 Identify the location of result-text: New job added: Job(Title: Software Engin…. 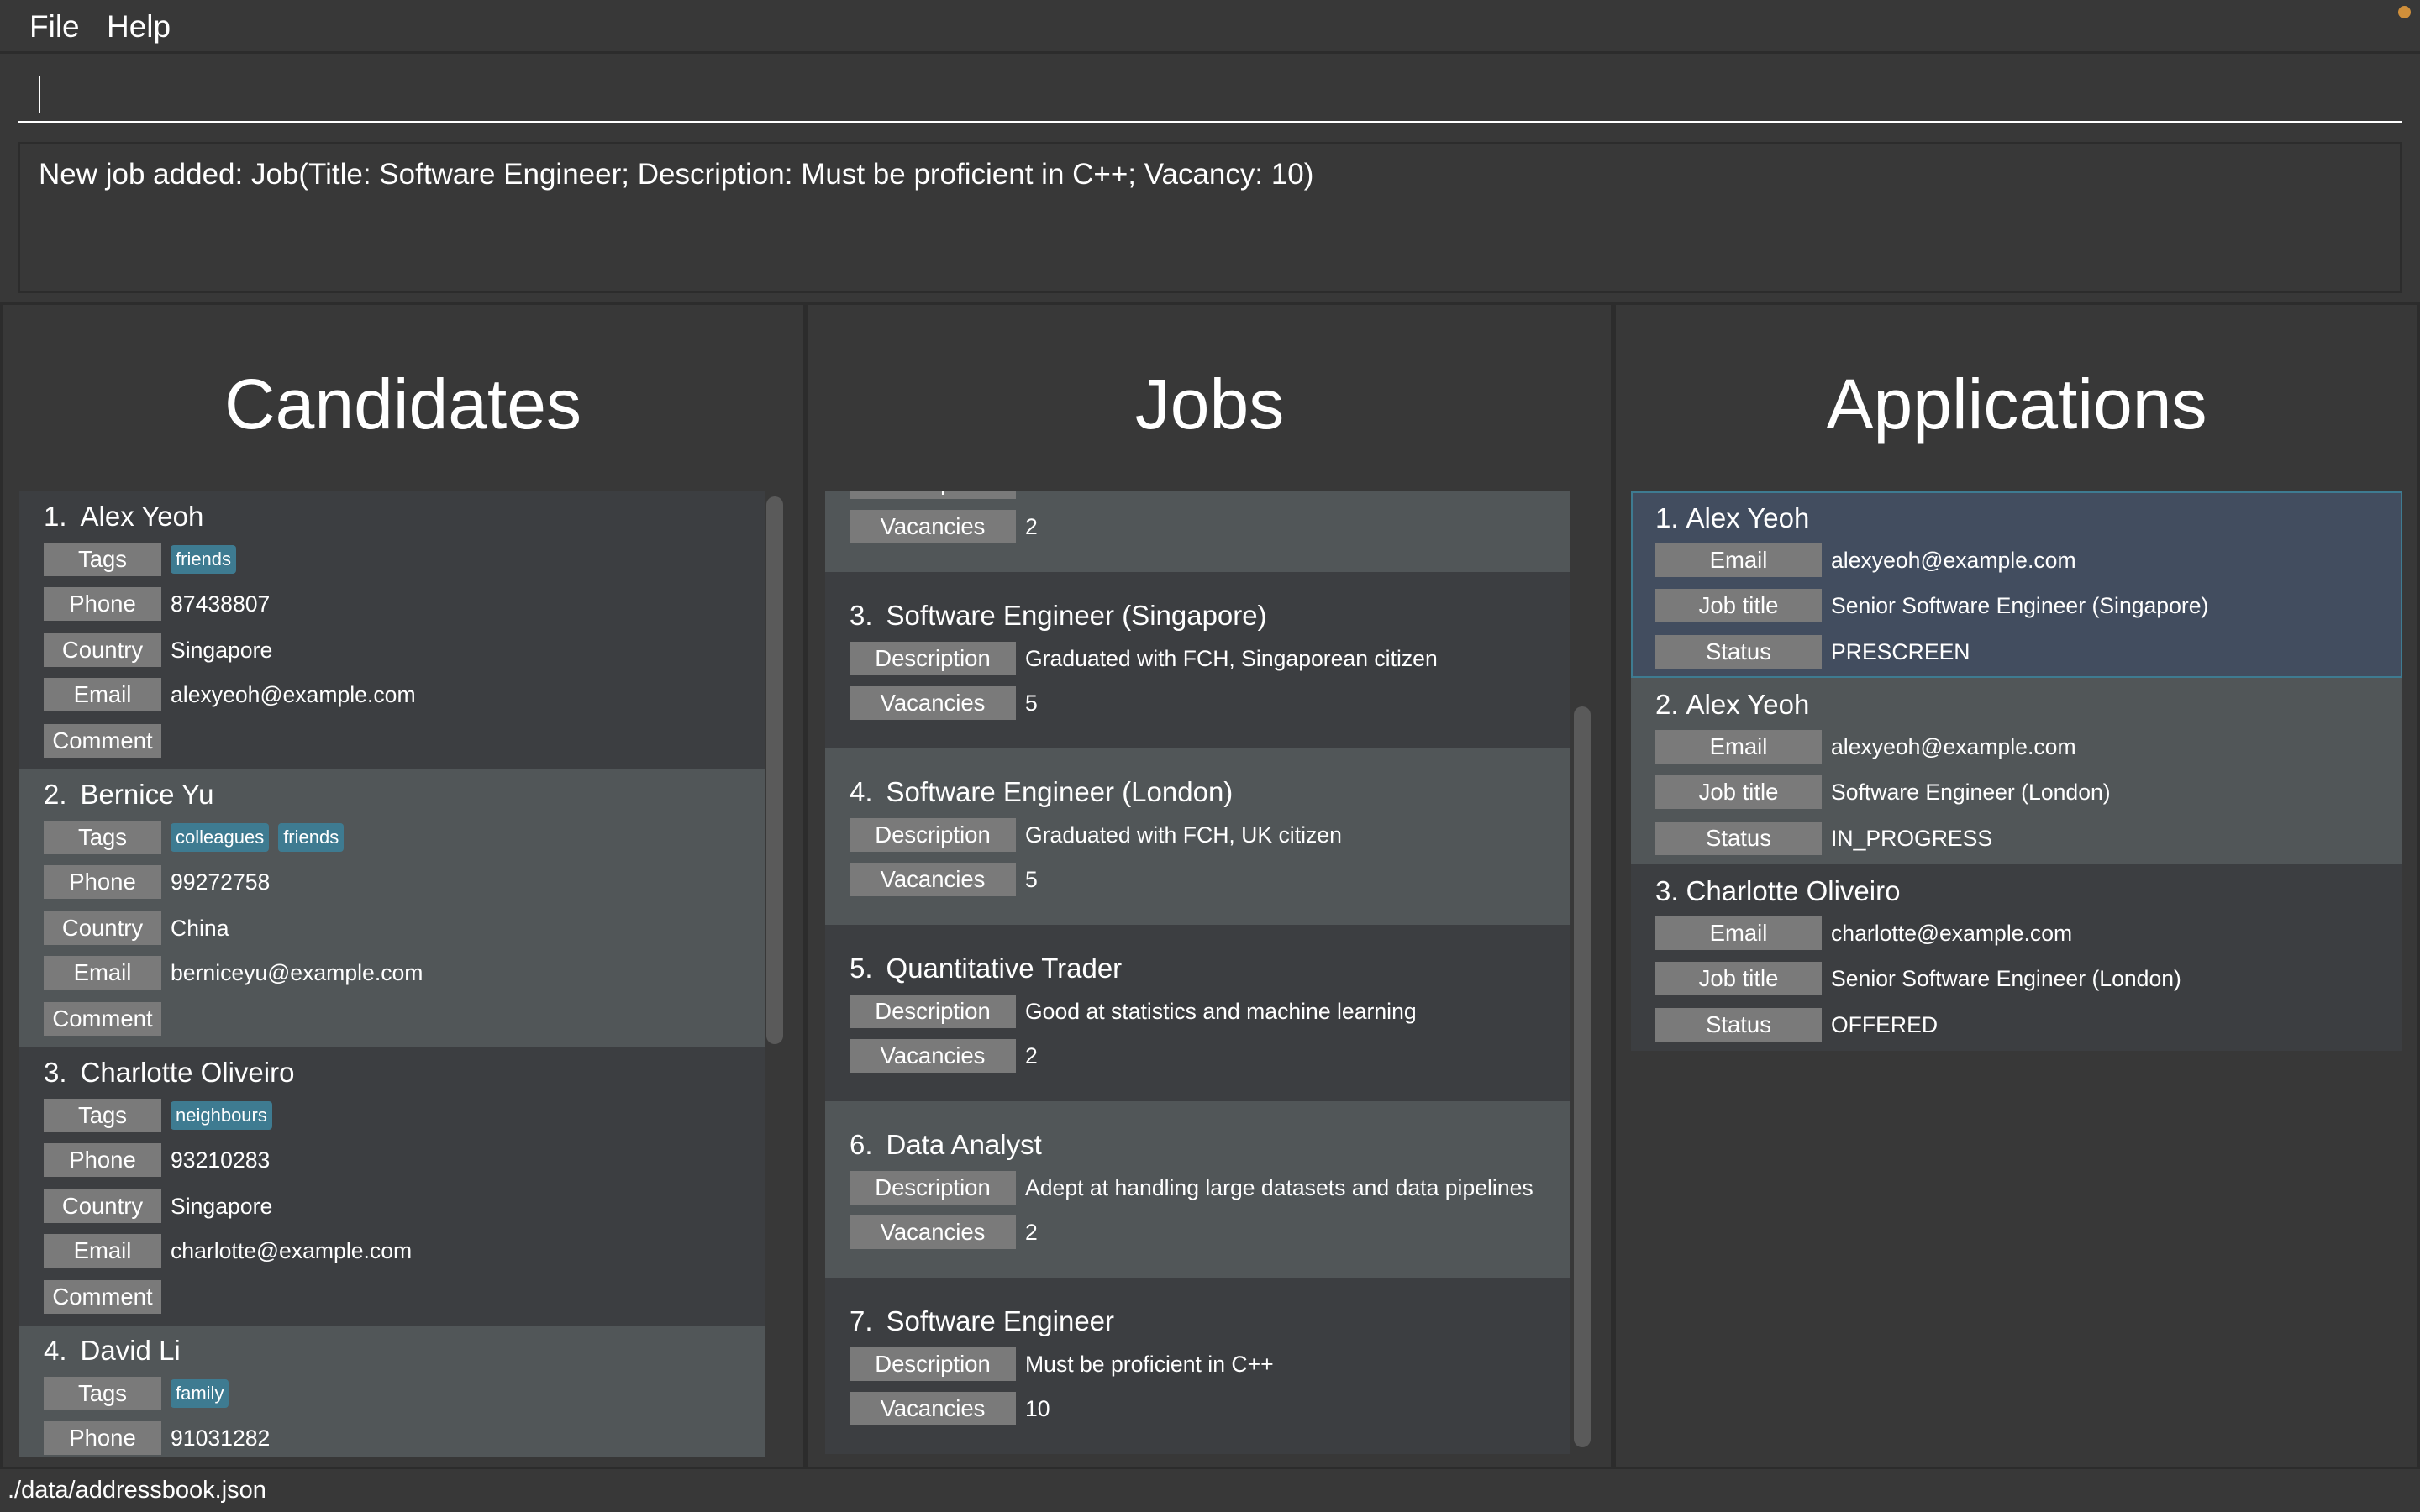
(676, 174).